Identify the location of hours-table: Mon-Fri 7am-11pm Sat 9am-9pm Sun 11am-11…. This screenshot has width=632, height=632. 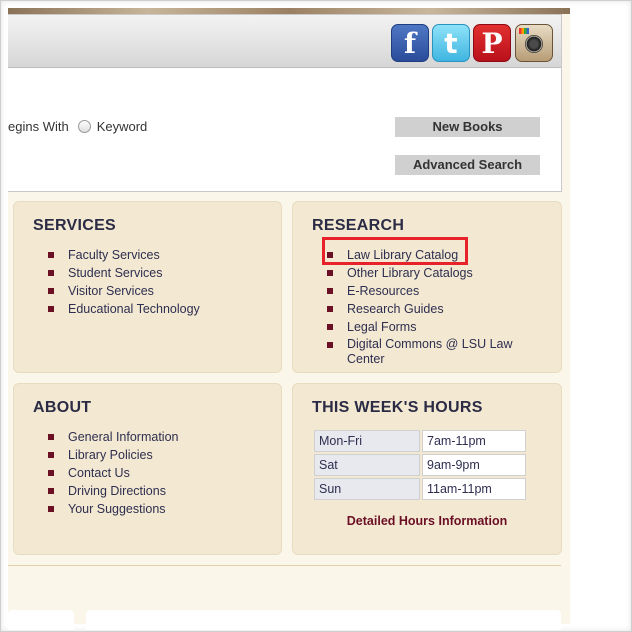
(420, 465).